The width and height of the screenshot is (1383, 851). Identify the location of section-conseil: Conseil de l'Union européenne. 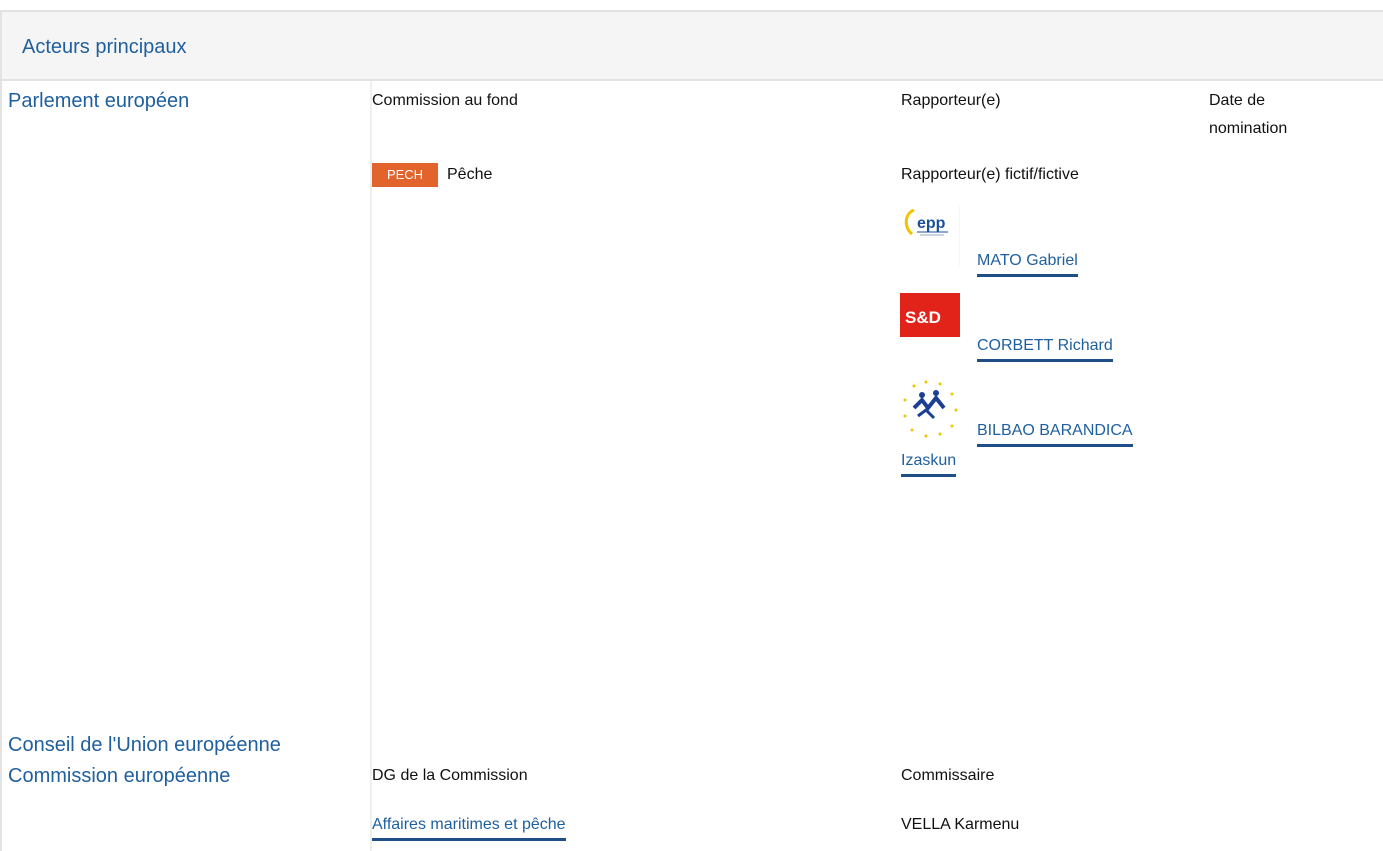
(144, 745).